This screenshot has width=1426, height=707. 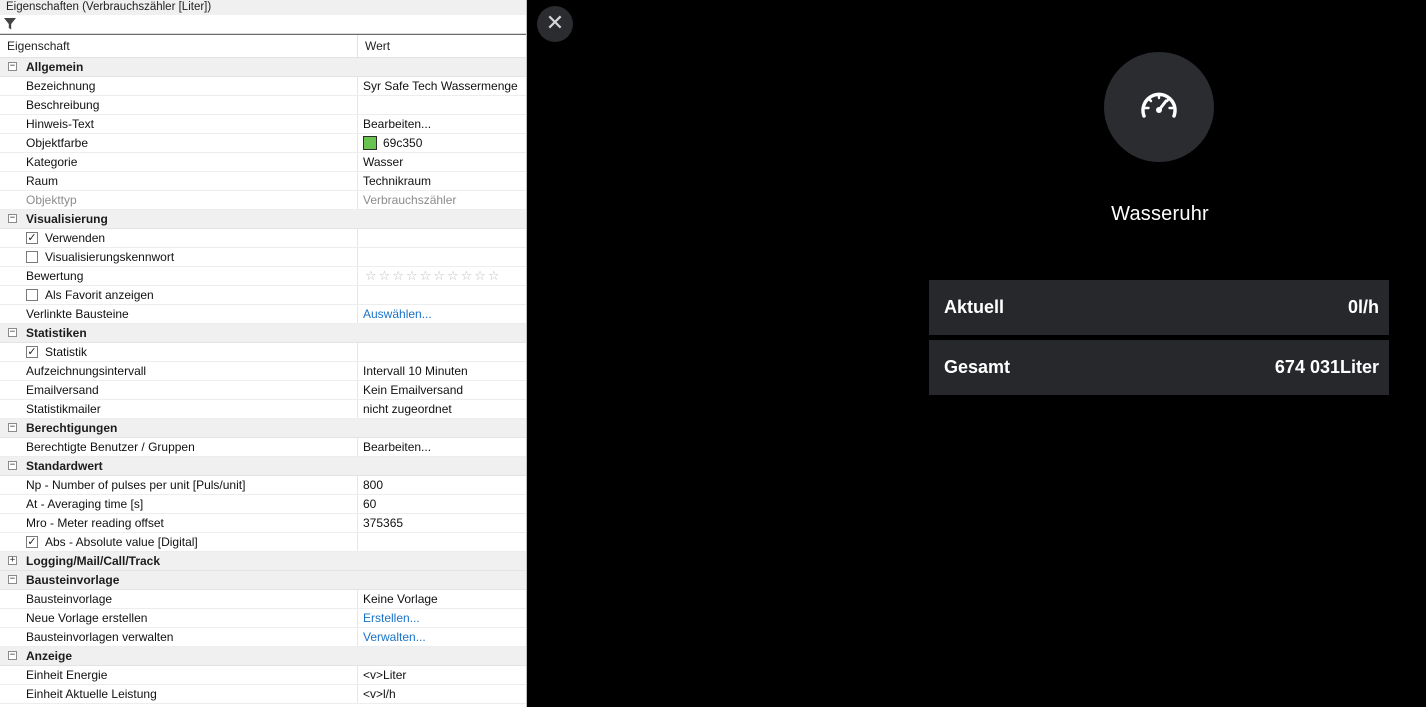 What do you see at coordinates (10, 24) in the screenshot?
I see `filter-icon` at bounding box center [10, 24].